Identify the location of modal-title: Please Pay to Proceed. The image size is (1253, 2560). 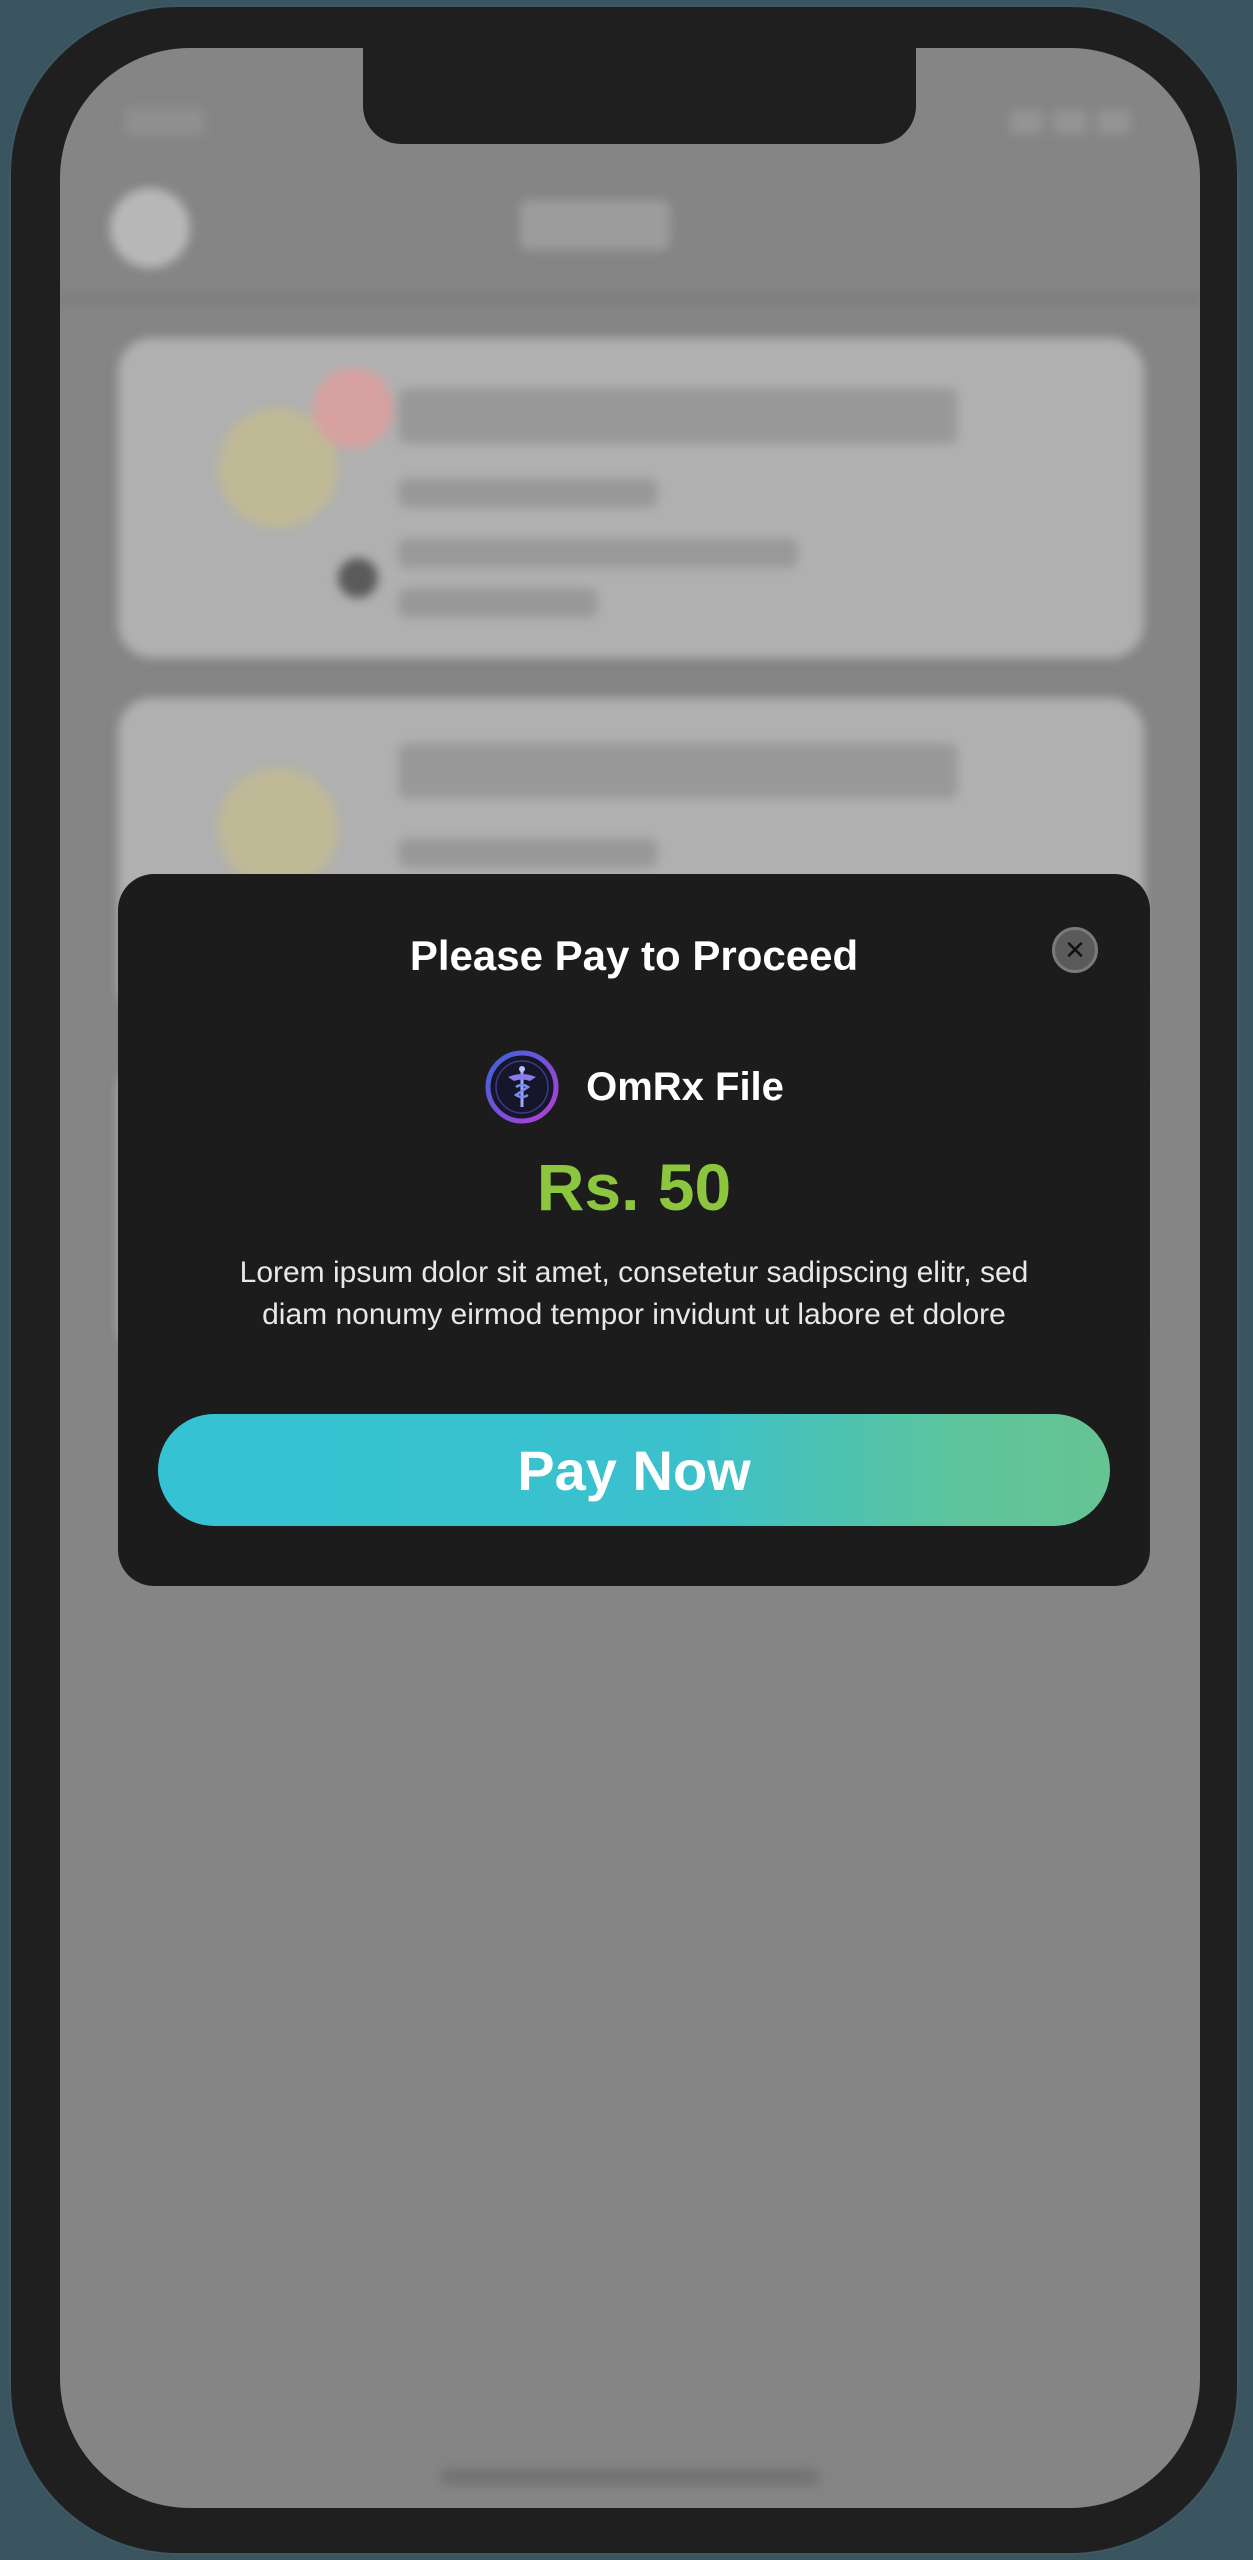
(634, 955).